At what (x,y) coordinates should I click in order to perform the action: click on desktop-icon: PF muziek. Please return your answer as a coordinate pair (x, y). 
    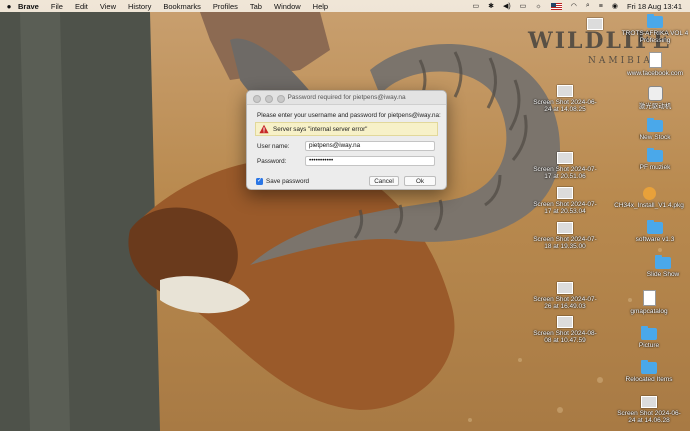
    Looking at the image, I should click on (655, 159).